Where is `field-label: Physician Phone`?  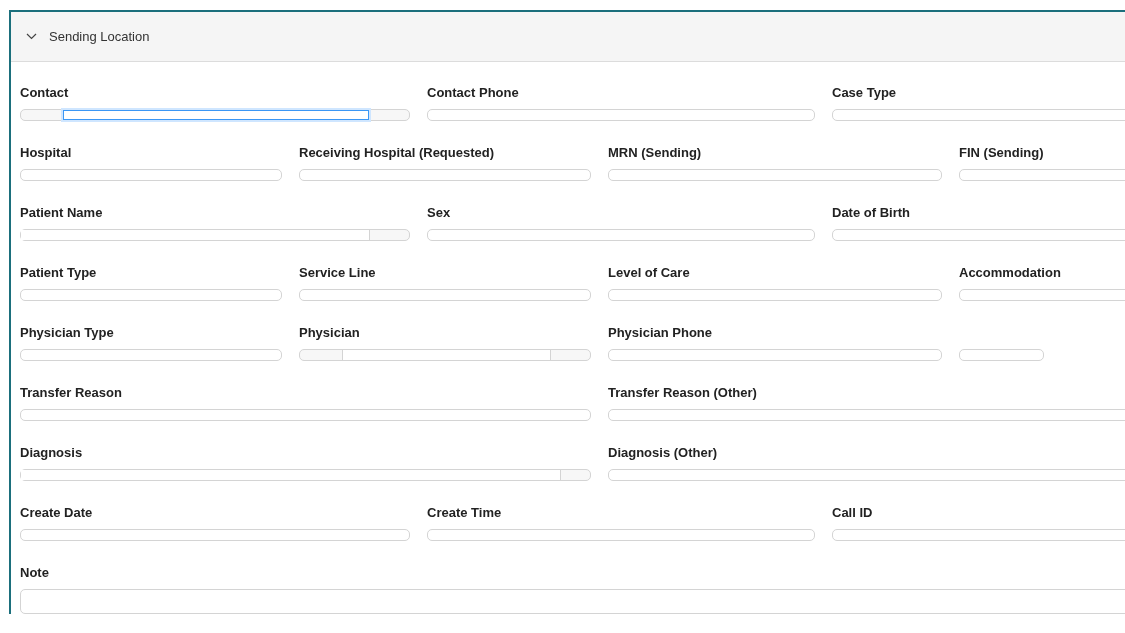
field-label: Physician Phone is located at coordinates (661, 333).